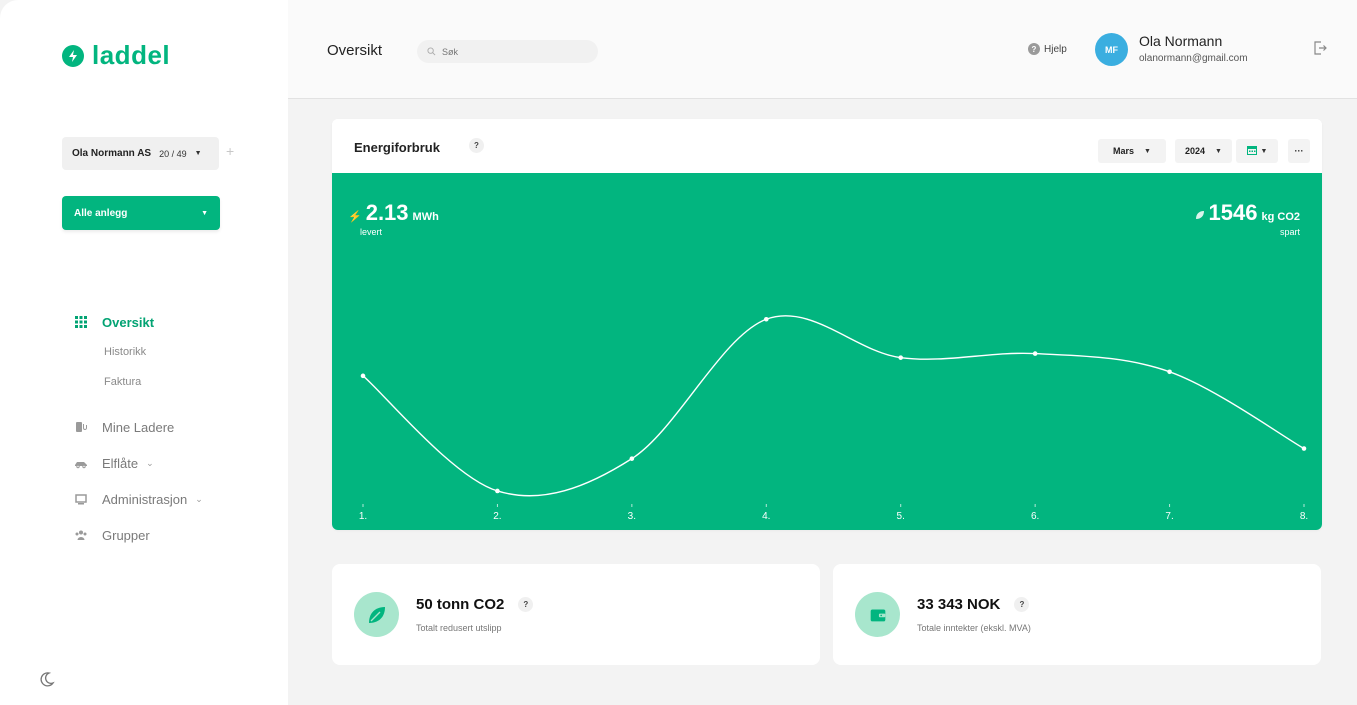 This screenshot has width=1357, height=705. I want to click on x-tick-label: 7., so click(1169, 516).